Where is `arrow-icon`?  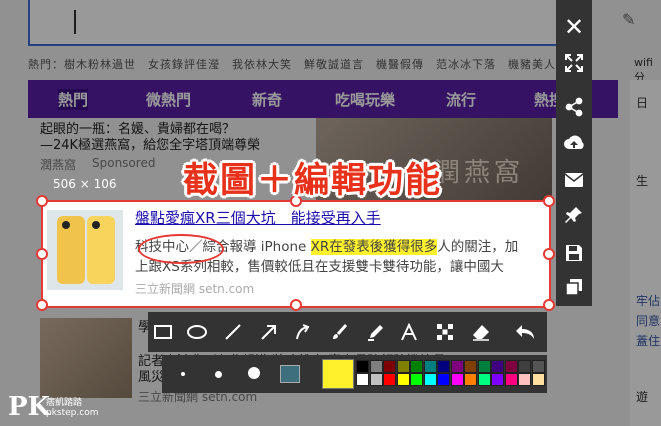 arrow-icon is located at coordinates (269, 332).